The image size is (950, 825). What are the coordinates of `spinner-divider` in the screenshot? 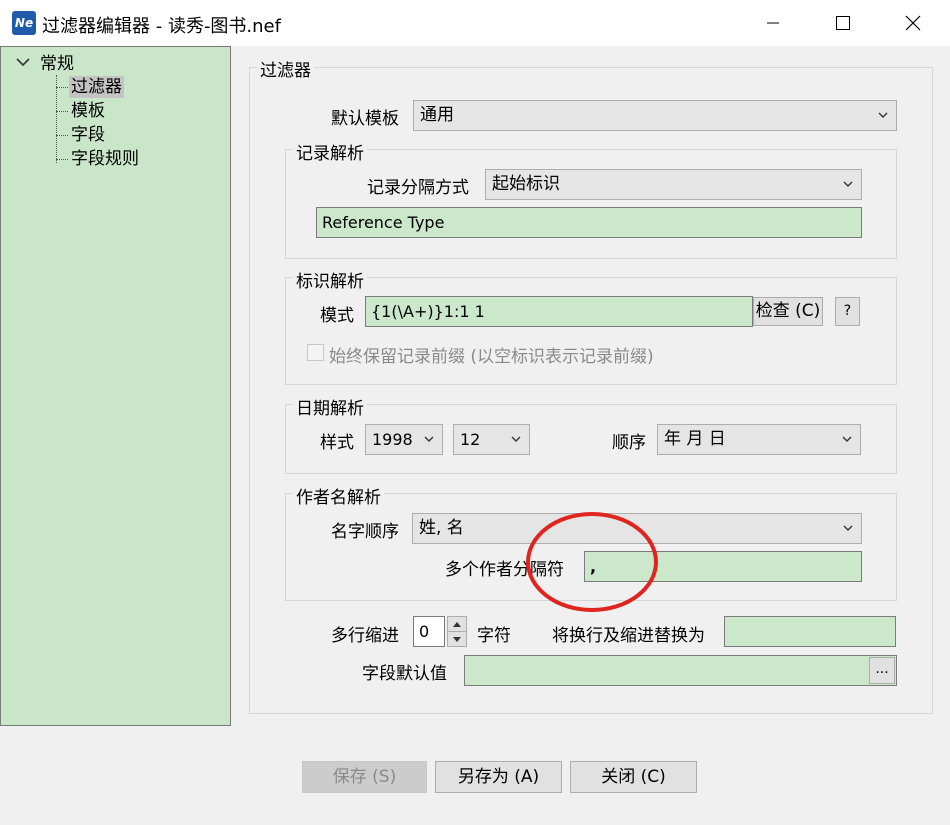 It's located at (457, 631).